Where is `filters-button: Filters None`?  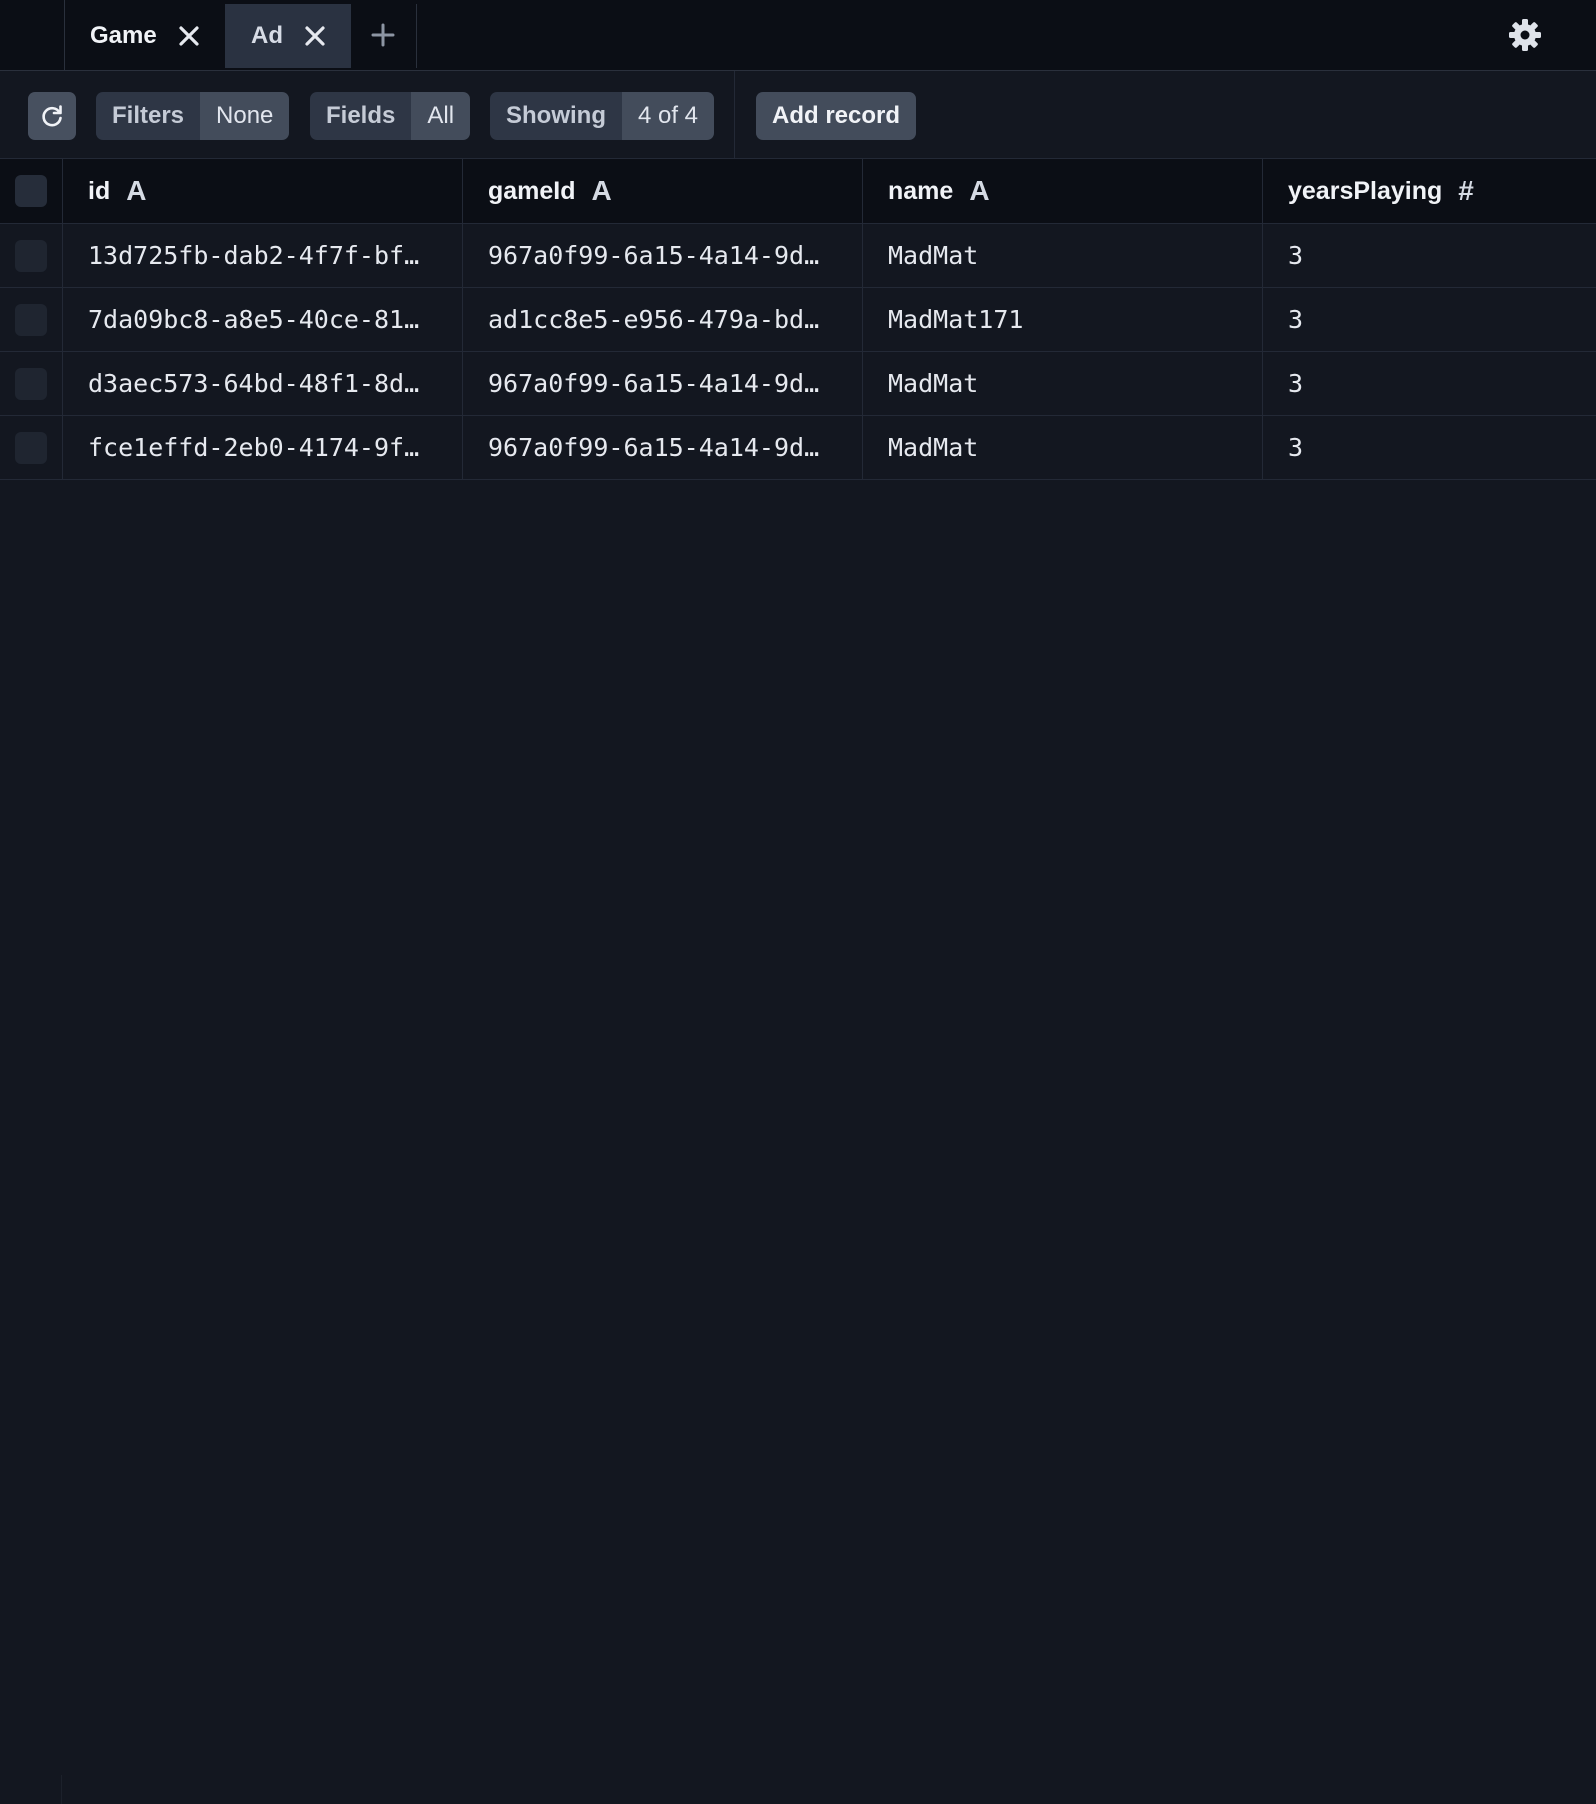 filters-button: Filters None is located at coordinates (193, 116).